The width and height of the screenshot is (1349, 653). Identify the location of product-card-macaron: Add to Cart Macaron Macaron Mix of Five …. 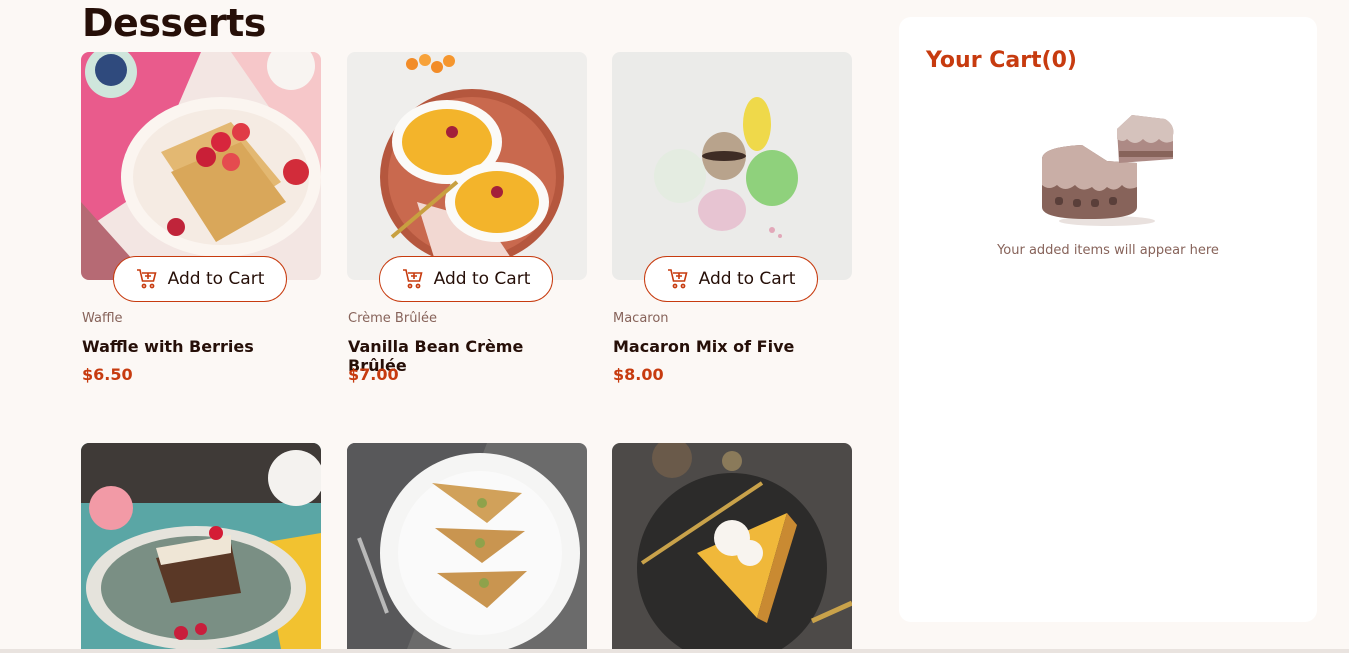
(732, 218).